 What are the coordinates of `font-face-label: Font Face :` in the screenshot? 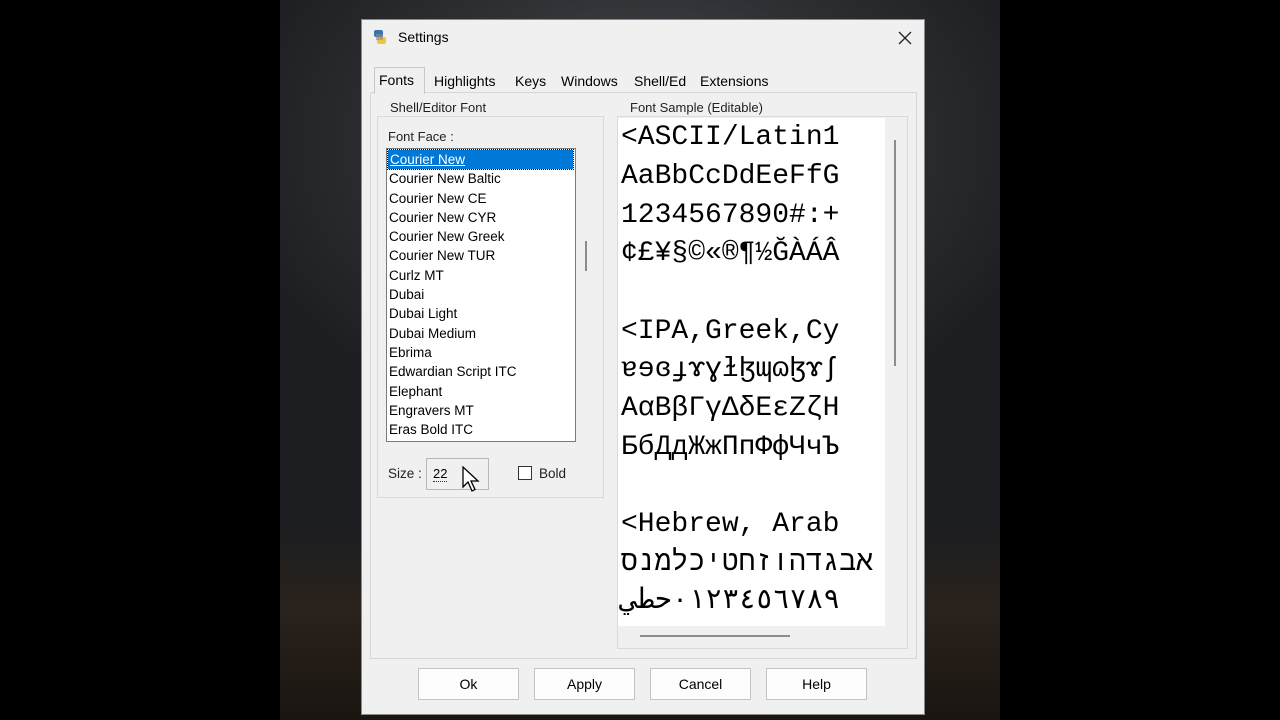 It's located at (421, 136).